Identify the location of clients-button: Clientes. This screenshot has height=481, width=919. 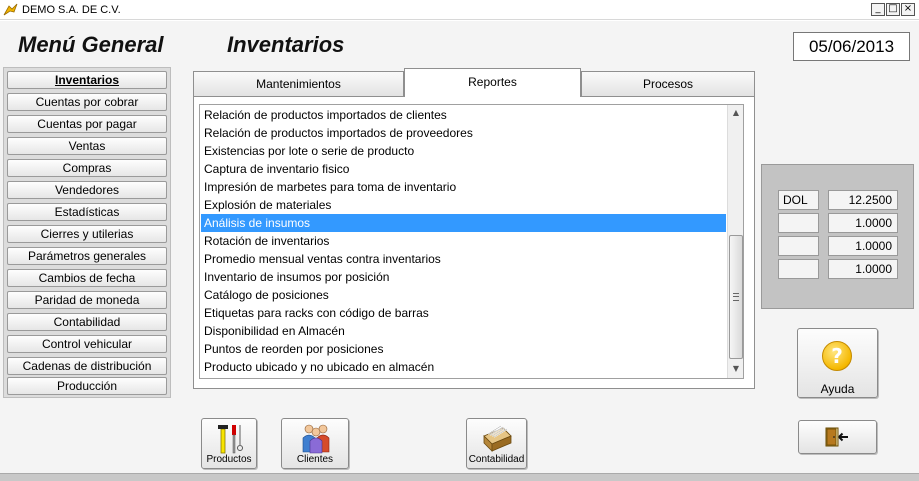
(315, 443).